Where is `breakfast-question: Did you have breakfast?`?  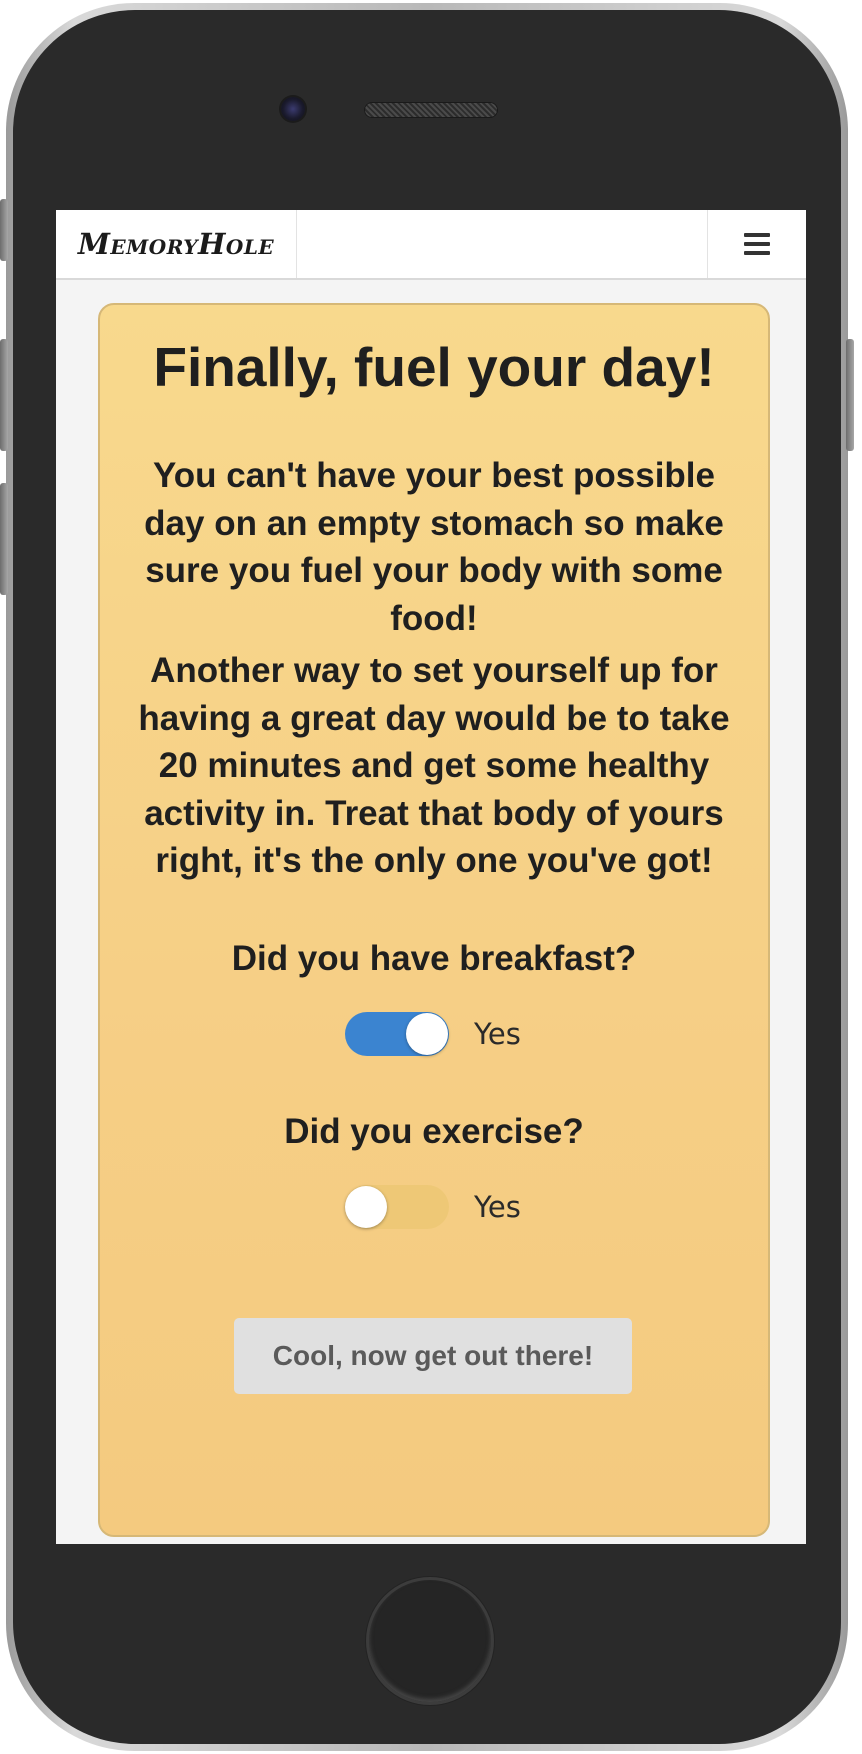 breakfast-question: Did you have breakfast? is located at coordinates (434, 958).